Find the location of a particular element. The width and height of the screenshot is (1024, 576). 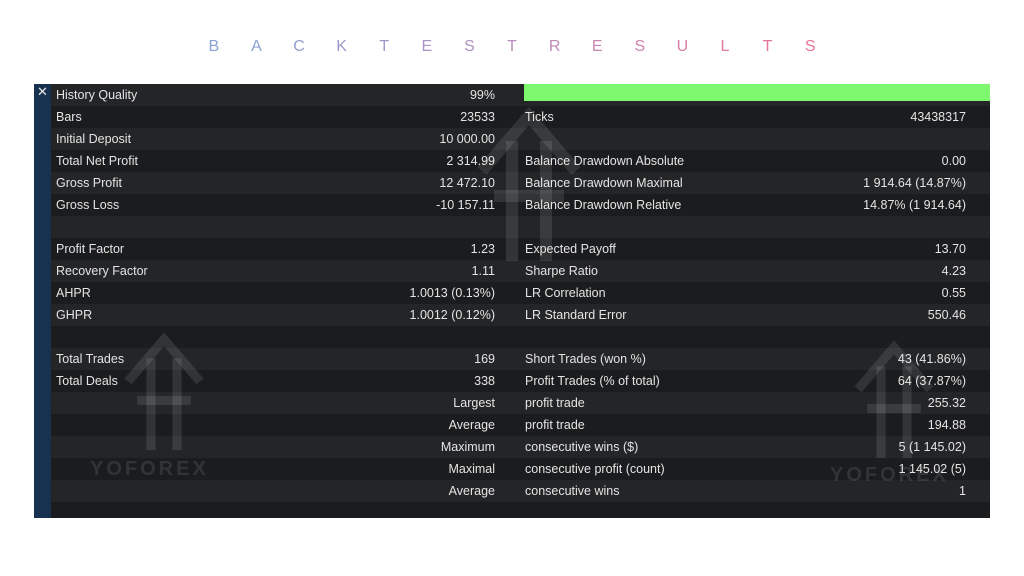

heading-letter: B is located at coordinates (214, 46).